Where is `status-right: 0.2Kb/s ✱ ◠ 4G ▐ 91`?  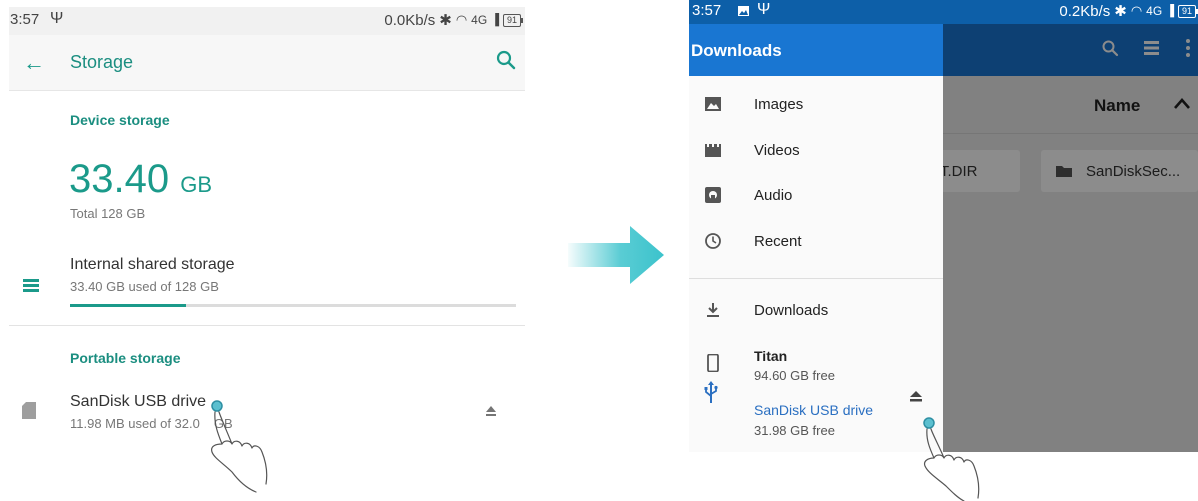 status-right: 0.2Kb/s ✱ ◠ 4G ▐ 91 is located at coordinates (1128, 11).